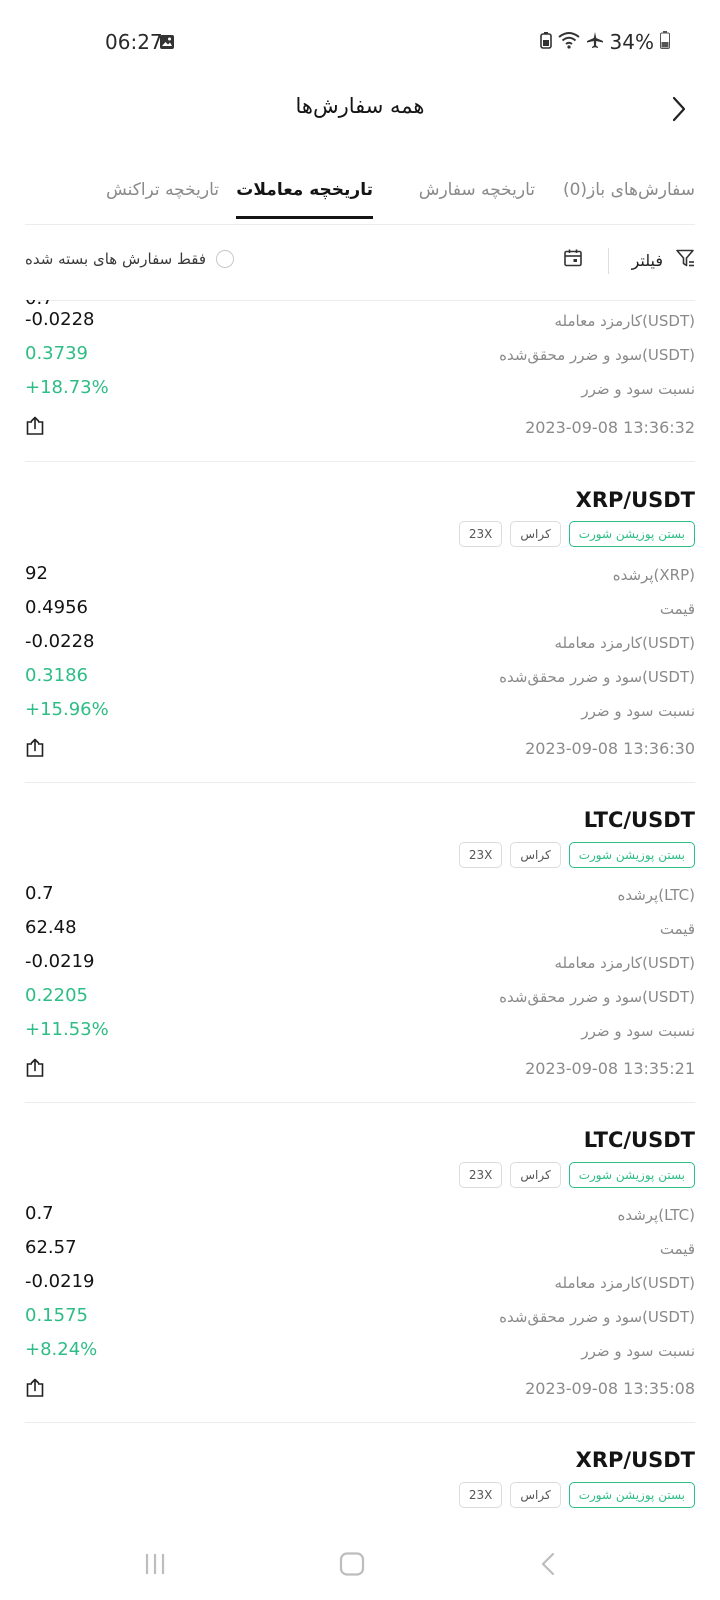  Describe the element at coordinates (304, 217) in the screenshot. I see `active-tab-underline` at that location.